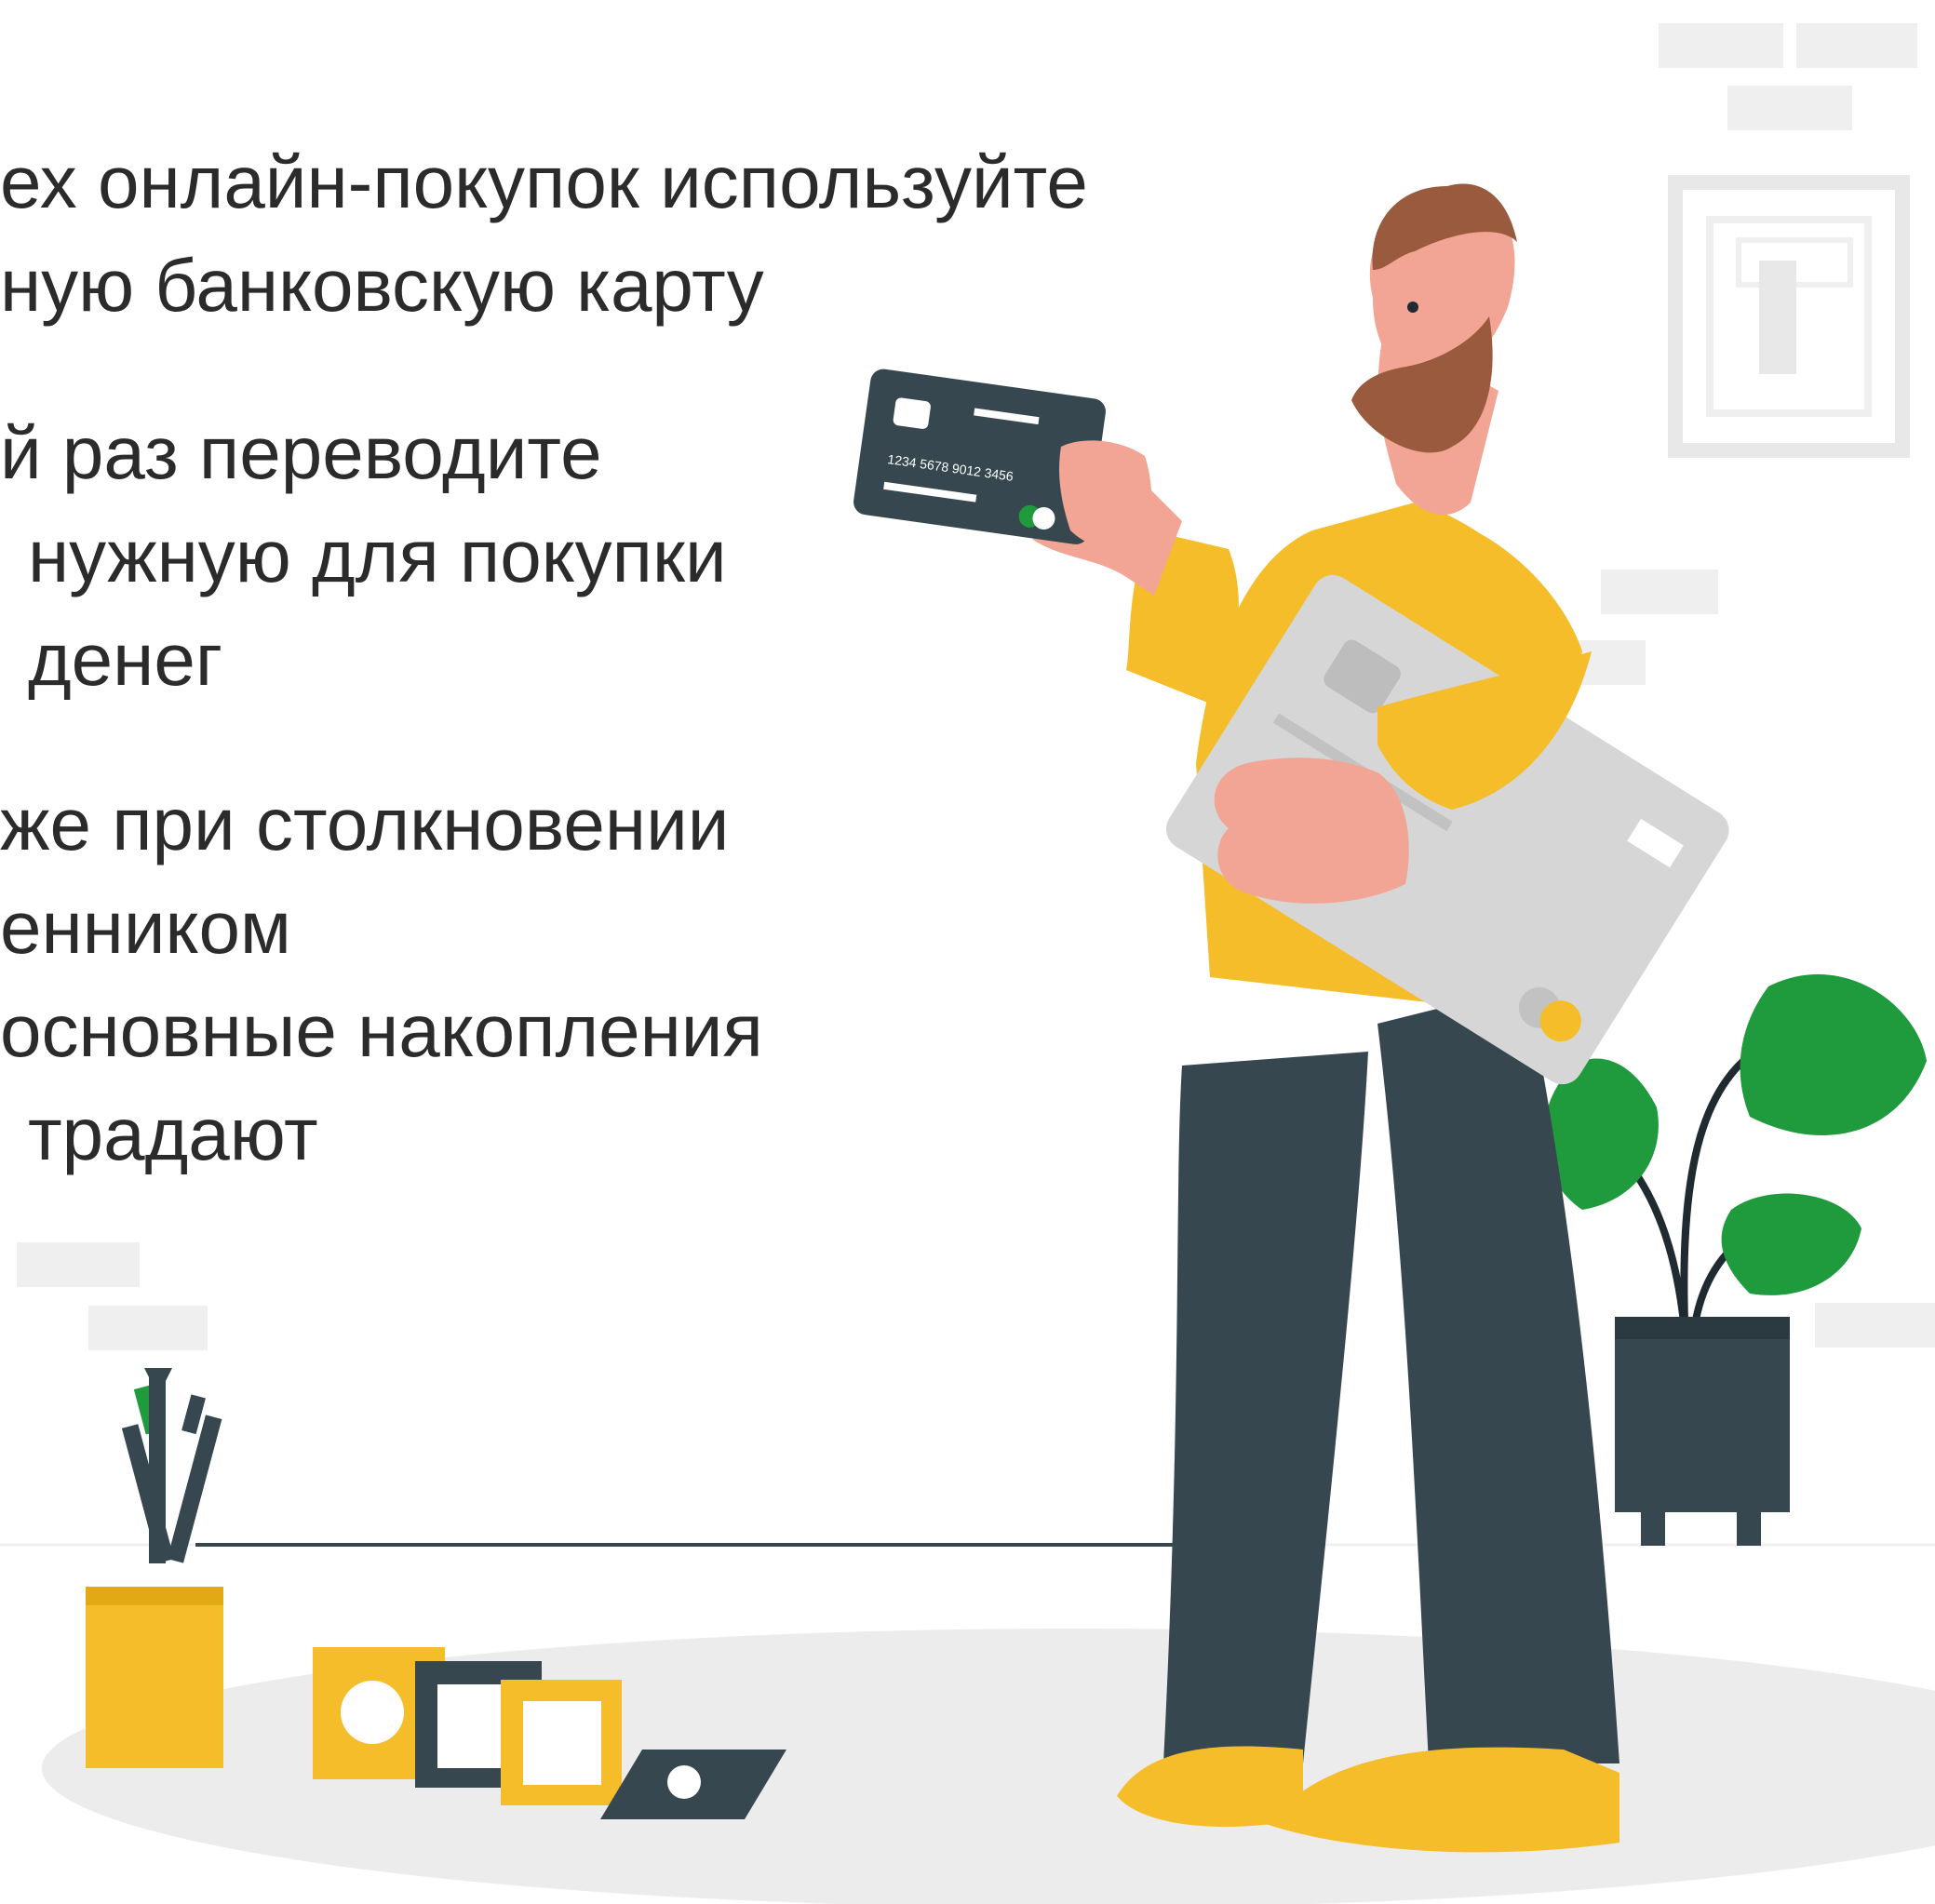 Image resolution: width=1935 pixels, height=1904 pixels. What do you see at coordinates (365, 824) in the screenshot?
I see `tip-3-line-1: же при столкновении` at bounding box center [365, 824].